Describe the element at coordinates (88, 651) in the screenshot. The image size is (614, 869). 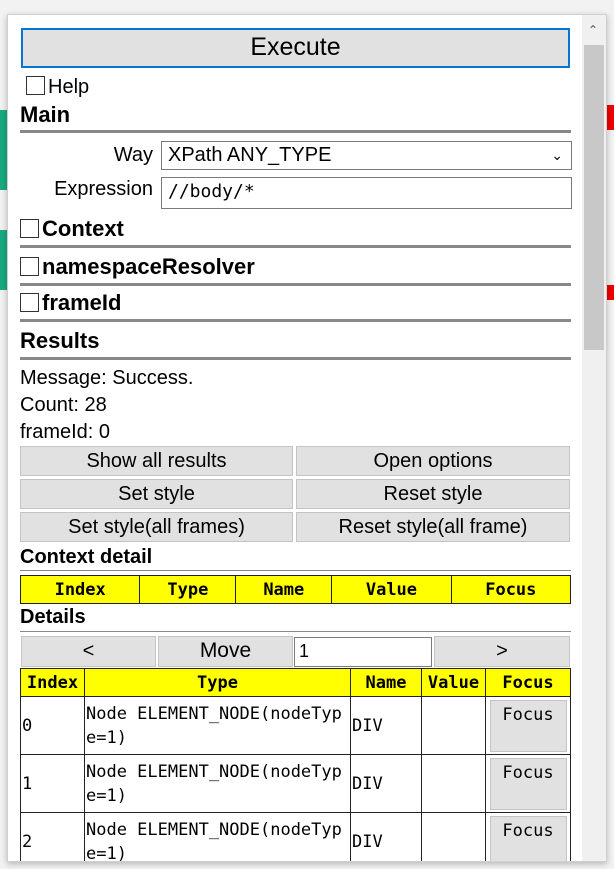
I see `previous-button: <` at that location.